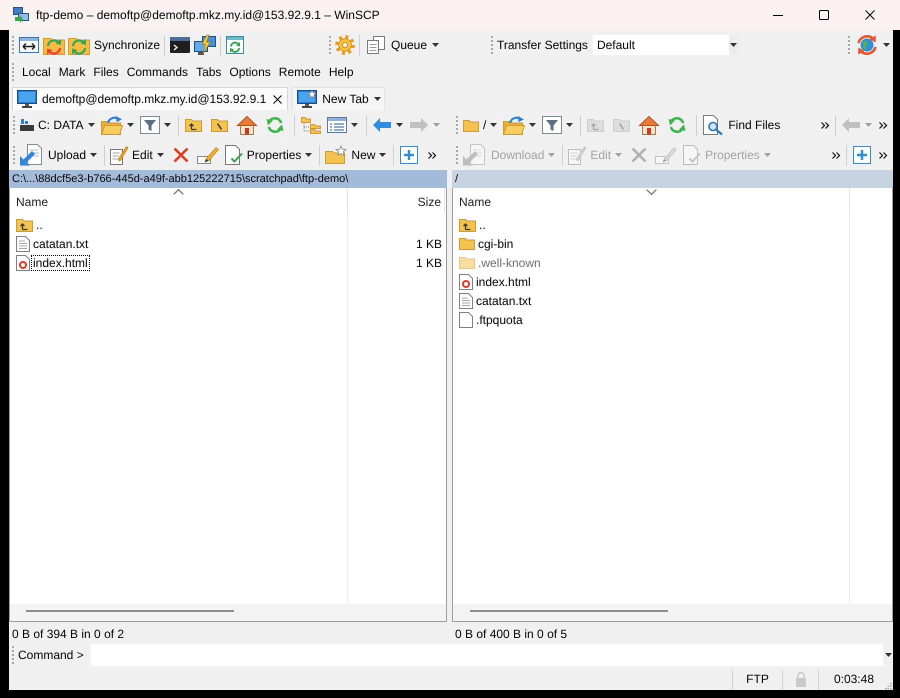  I want to click on properties-button: Properties, so click(269, 155).